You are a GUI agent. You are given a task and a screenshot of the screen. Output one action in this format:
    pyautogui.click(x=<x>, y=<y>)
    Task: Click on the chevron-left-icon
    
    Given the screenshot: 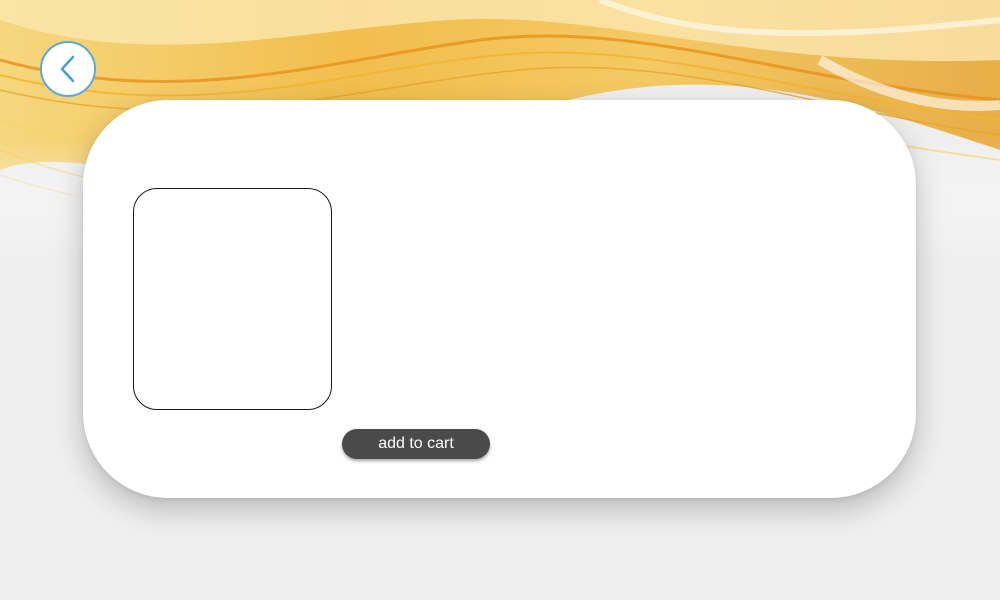 What is the action you would take?
    pyautogui.click(x=67, y=69)
    